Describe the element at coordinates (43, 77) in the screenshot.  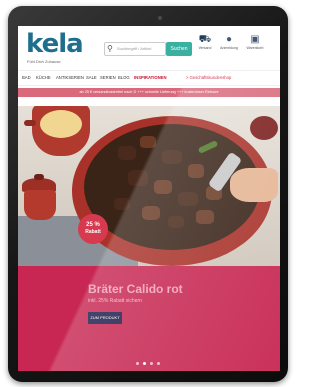
I see `nav-item-kueche: KÜCHE` at that location.